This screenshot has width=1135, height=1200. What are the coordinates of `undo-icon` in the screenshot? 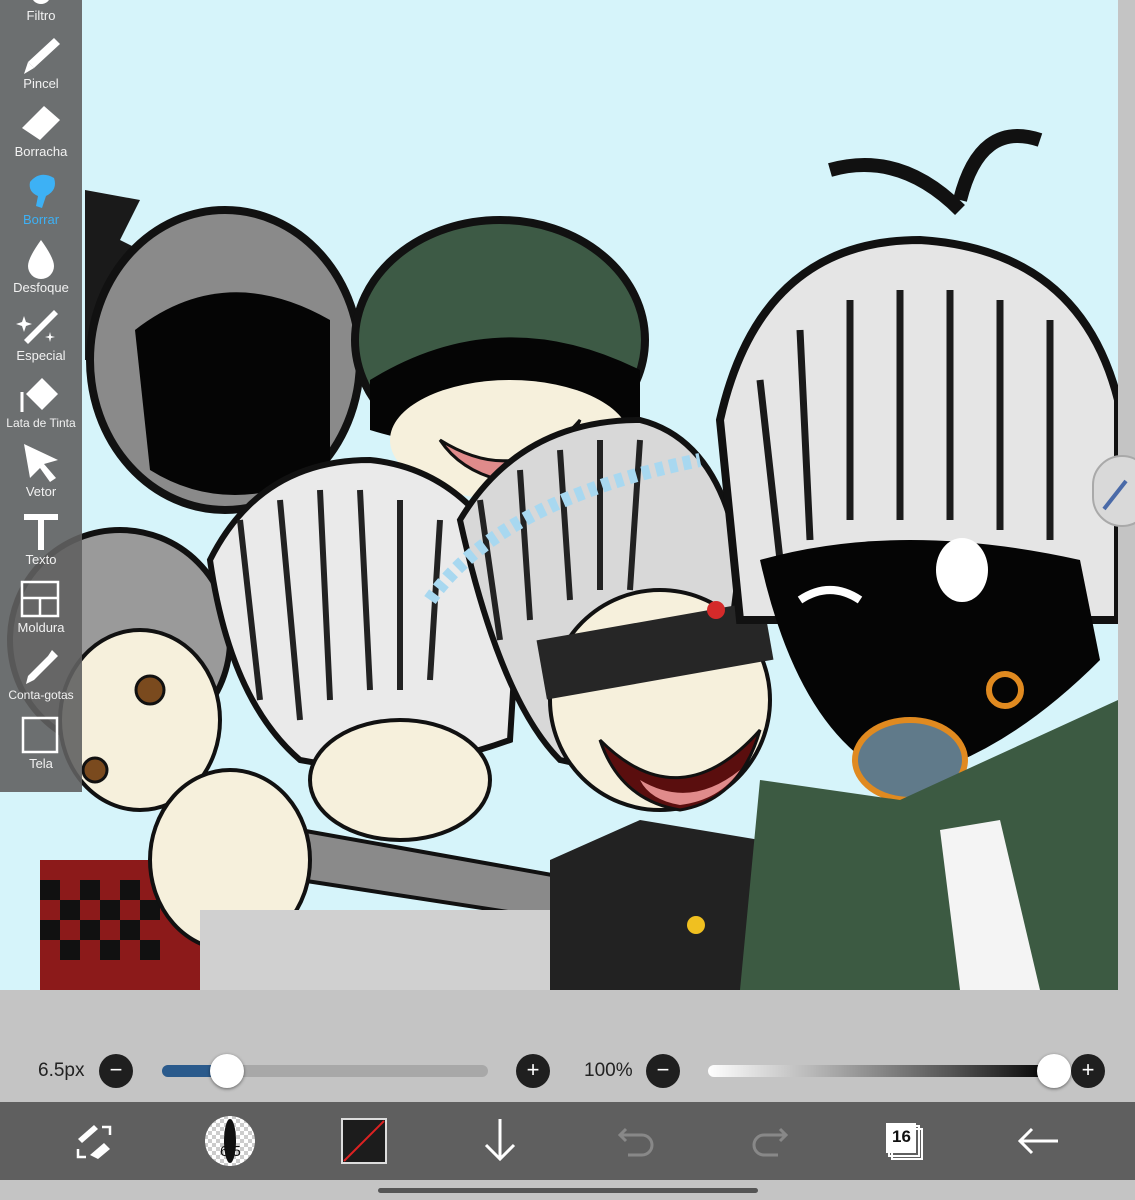 It's located at (635, 1142).